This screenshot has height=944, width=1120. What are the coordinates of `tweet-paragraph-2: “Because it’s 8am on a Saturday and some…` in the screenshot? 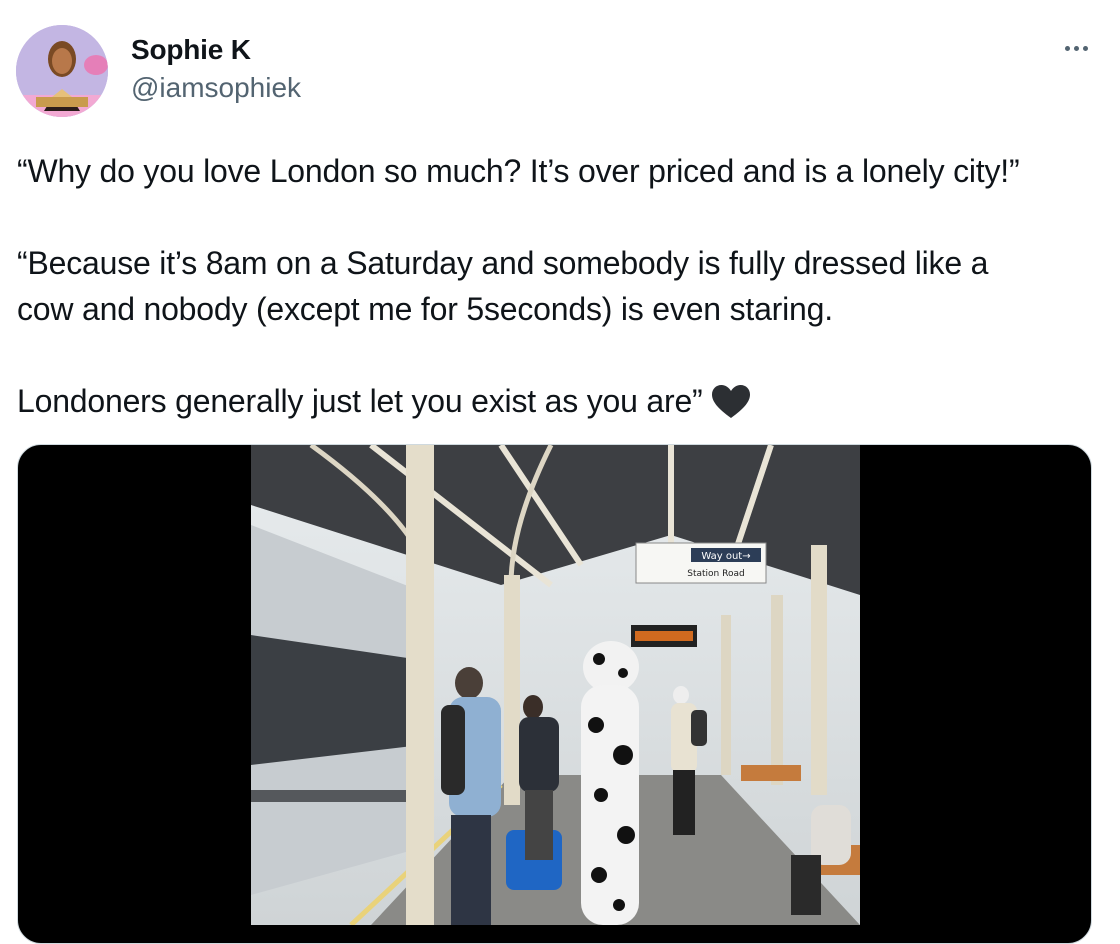 It's located at (503, 286).